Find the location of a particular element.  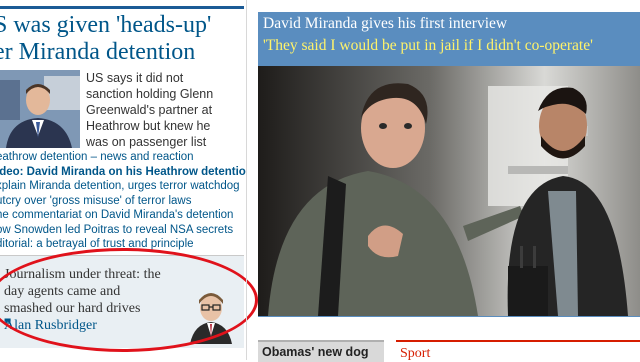

summary-line: sanction holding Glenn is located at coordinates (150, 94).